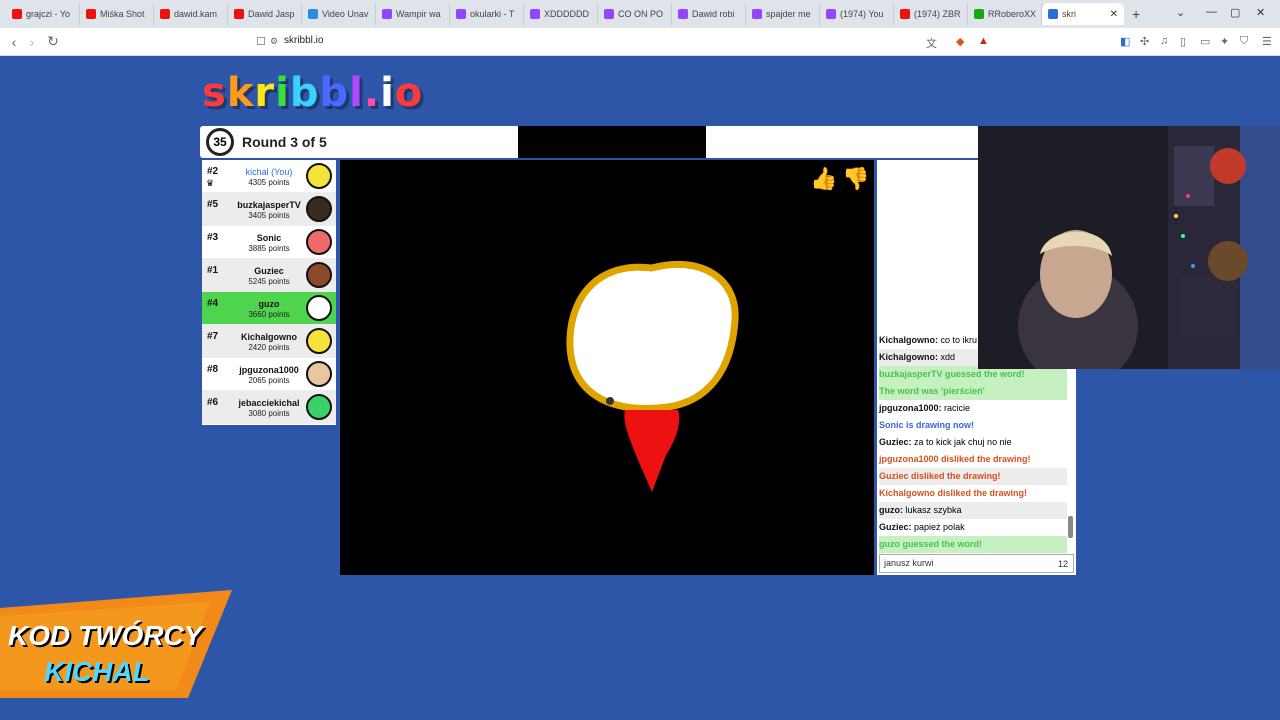 The height and width of the screenshot is (720, 1280). I want to click on browser-tab: dawid.kam, so click(191, 14).